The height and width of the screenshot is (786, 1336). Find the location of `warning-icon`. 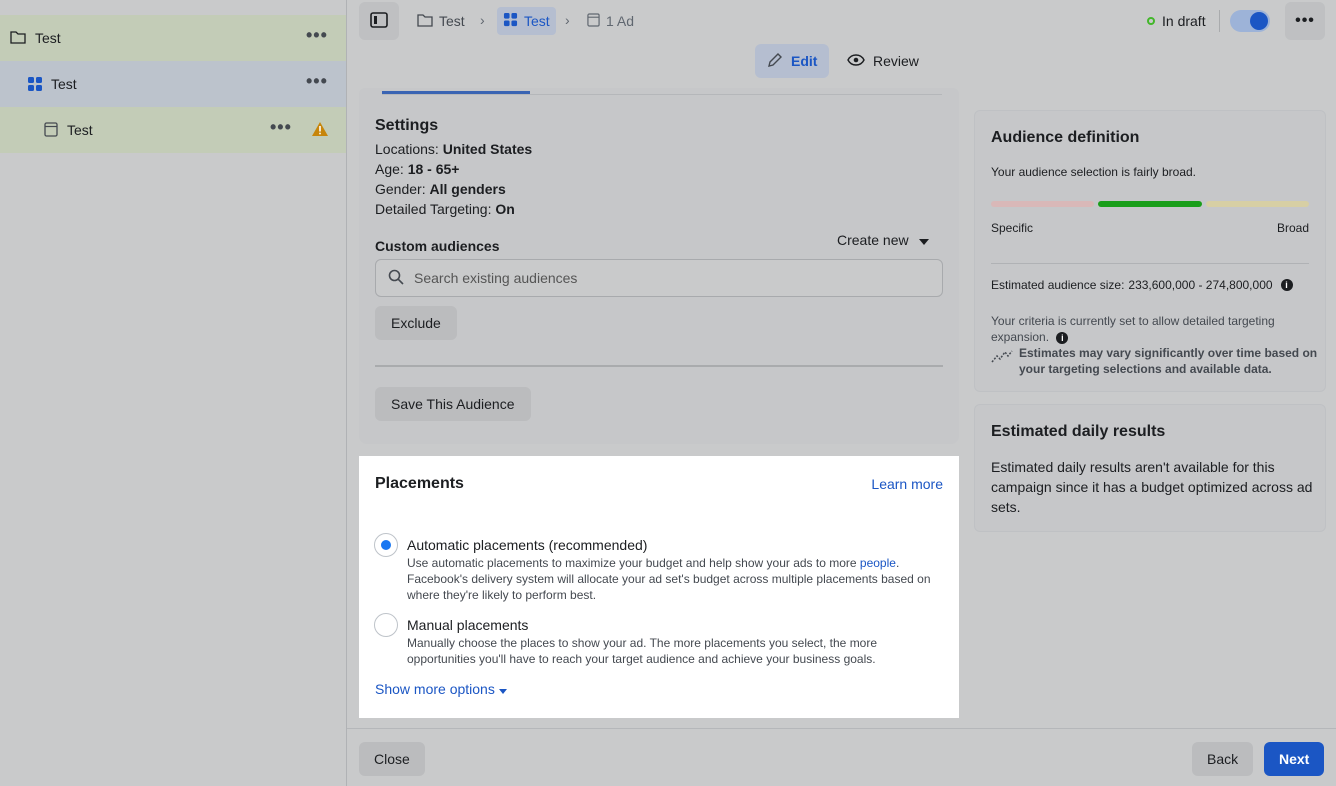

warning-icon is located at coordinates (320, 130).